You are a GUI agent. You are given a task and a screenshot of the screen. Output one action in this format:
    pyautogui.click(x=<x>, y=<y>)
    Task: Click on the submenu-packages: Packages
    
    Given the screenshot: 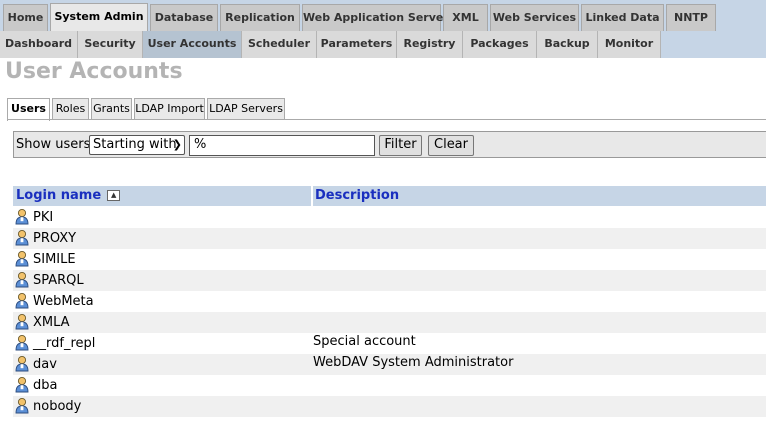 What is the action you would take?
    pyautogui.click(x=500, y=44)
    